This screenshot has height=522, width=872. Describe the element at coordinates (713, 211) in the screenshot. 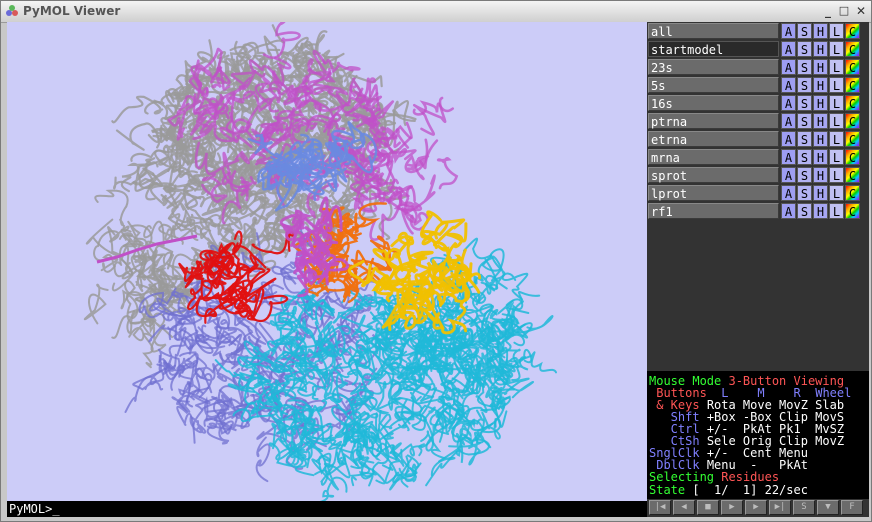

I see `object-name-rf1: rf1` at that location.